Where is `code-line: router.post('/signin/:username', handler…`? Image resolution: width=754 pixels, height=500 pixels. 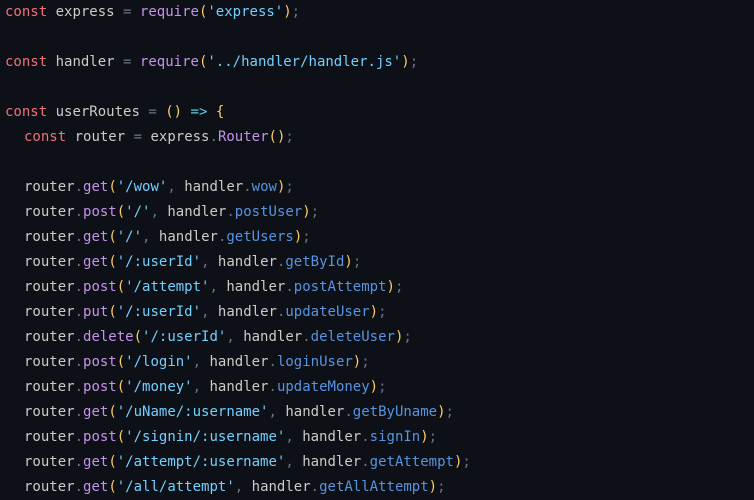 code-line: router.post('/signin/:username', handler… is located at coordinates (377, 437).